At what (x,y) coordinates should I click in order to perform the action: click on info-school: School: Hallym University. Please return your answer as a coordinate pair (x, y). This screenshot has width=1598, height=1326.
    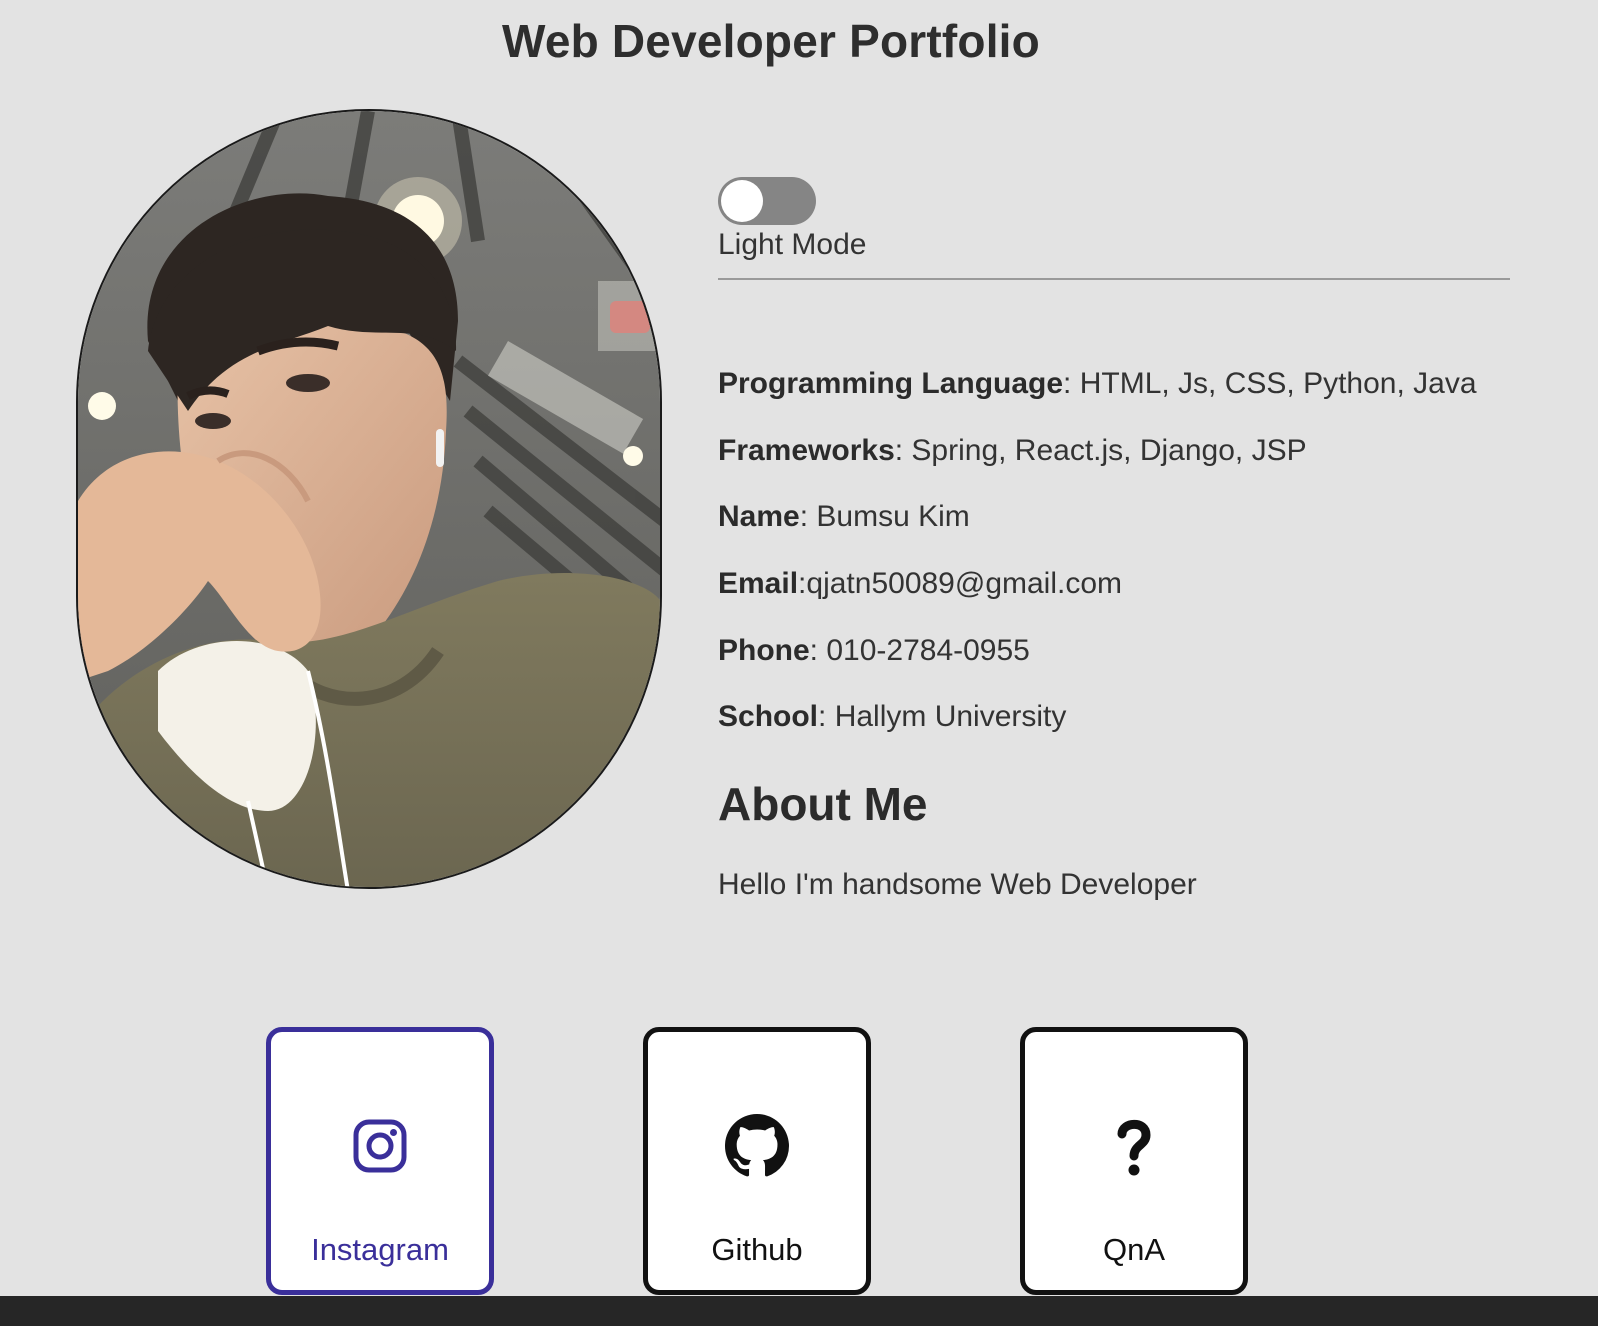
    Looking at the image, I should click on (1097, 717).